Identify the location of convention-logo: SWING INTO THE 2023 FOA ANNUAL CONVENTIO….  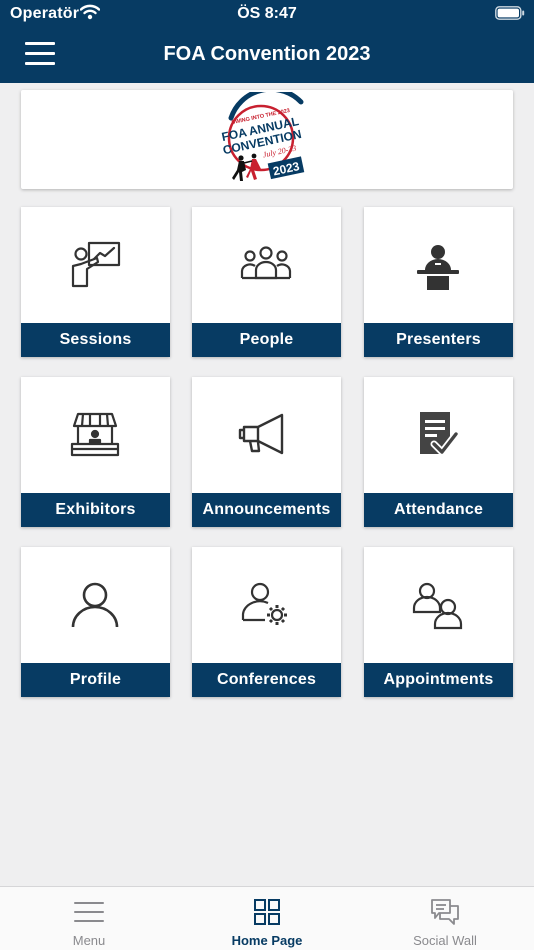
(262, 136).